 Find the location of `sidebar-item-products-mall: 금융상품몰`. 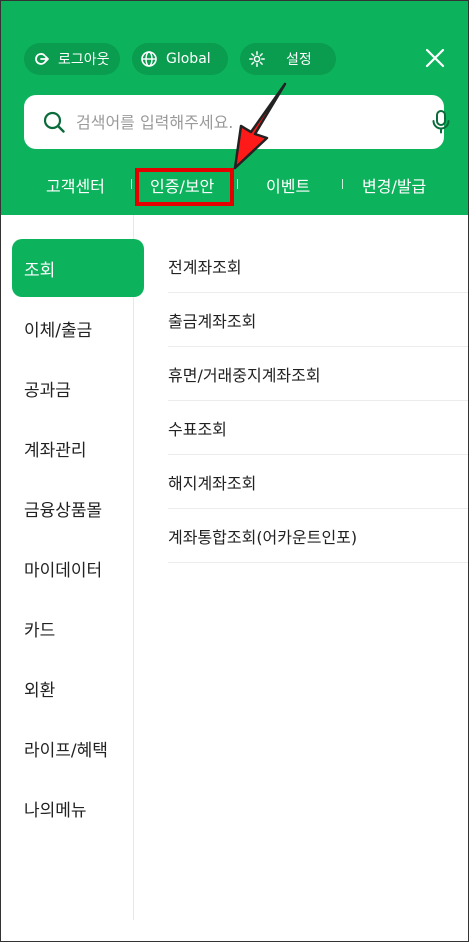

sidebar-item-products-mall: 금융상품몰 is located at coordinates (78, 508).